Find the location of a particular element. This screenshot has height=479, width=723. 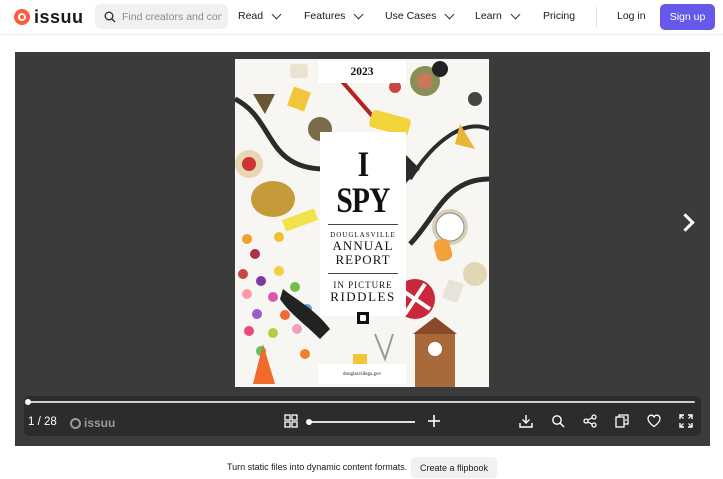

grid-icon is located at coordinates (291, 421).